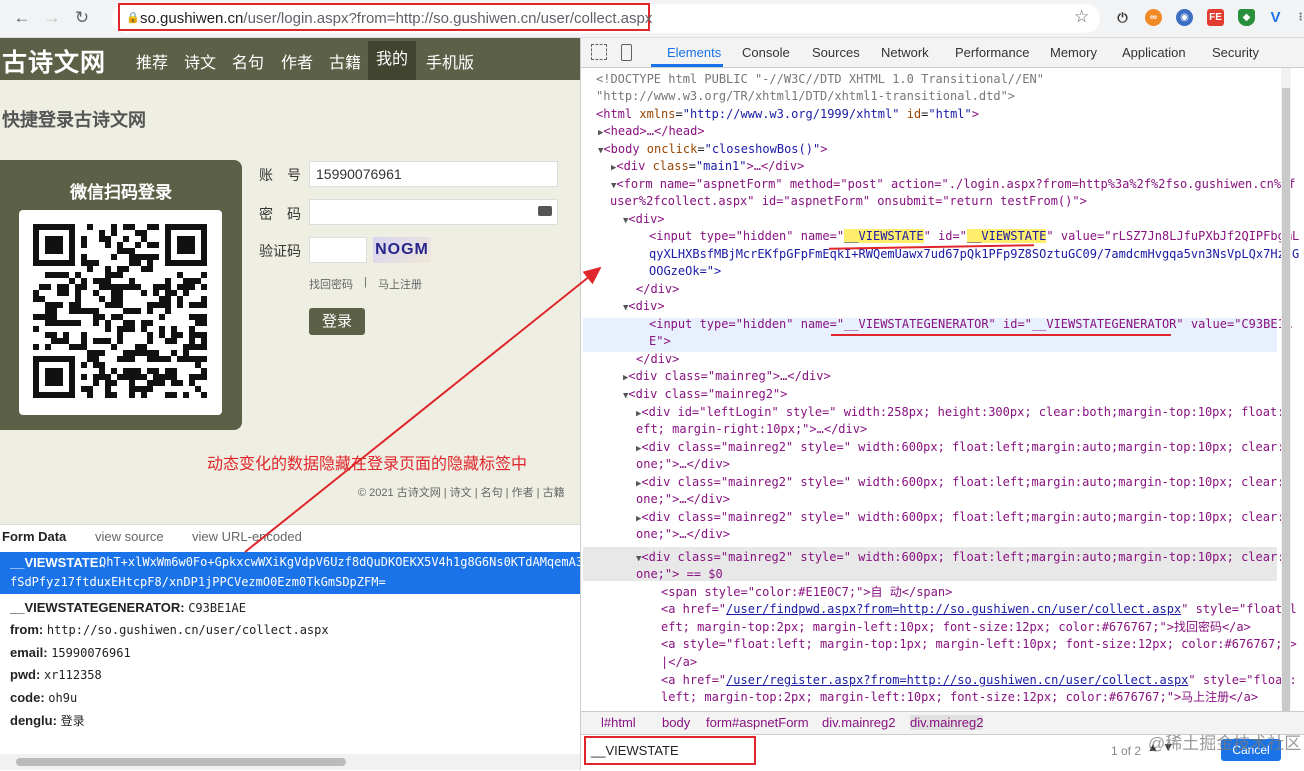 The image size is (1304, 771). What do you see at coordinates (694, 52) in the screenshot?
I see `tab-elements: Elements` at bounding box center [694, 52].